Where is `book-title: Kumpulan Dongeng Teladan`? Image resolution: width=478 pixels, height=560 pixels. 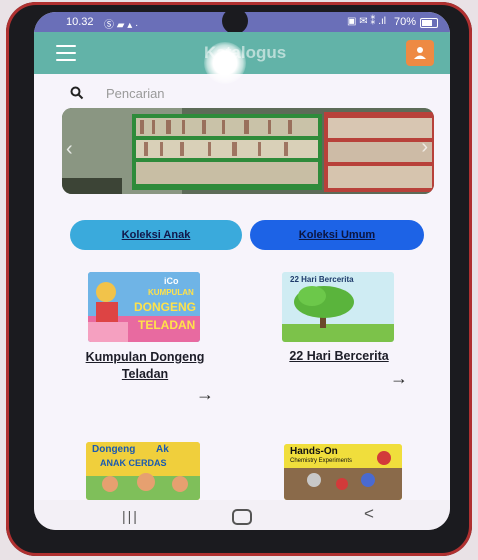
book-title: Kumpulan Dongeng Teladan is located at coordinates (145, 366).